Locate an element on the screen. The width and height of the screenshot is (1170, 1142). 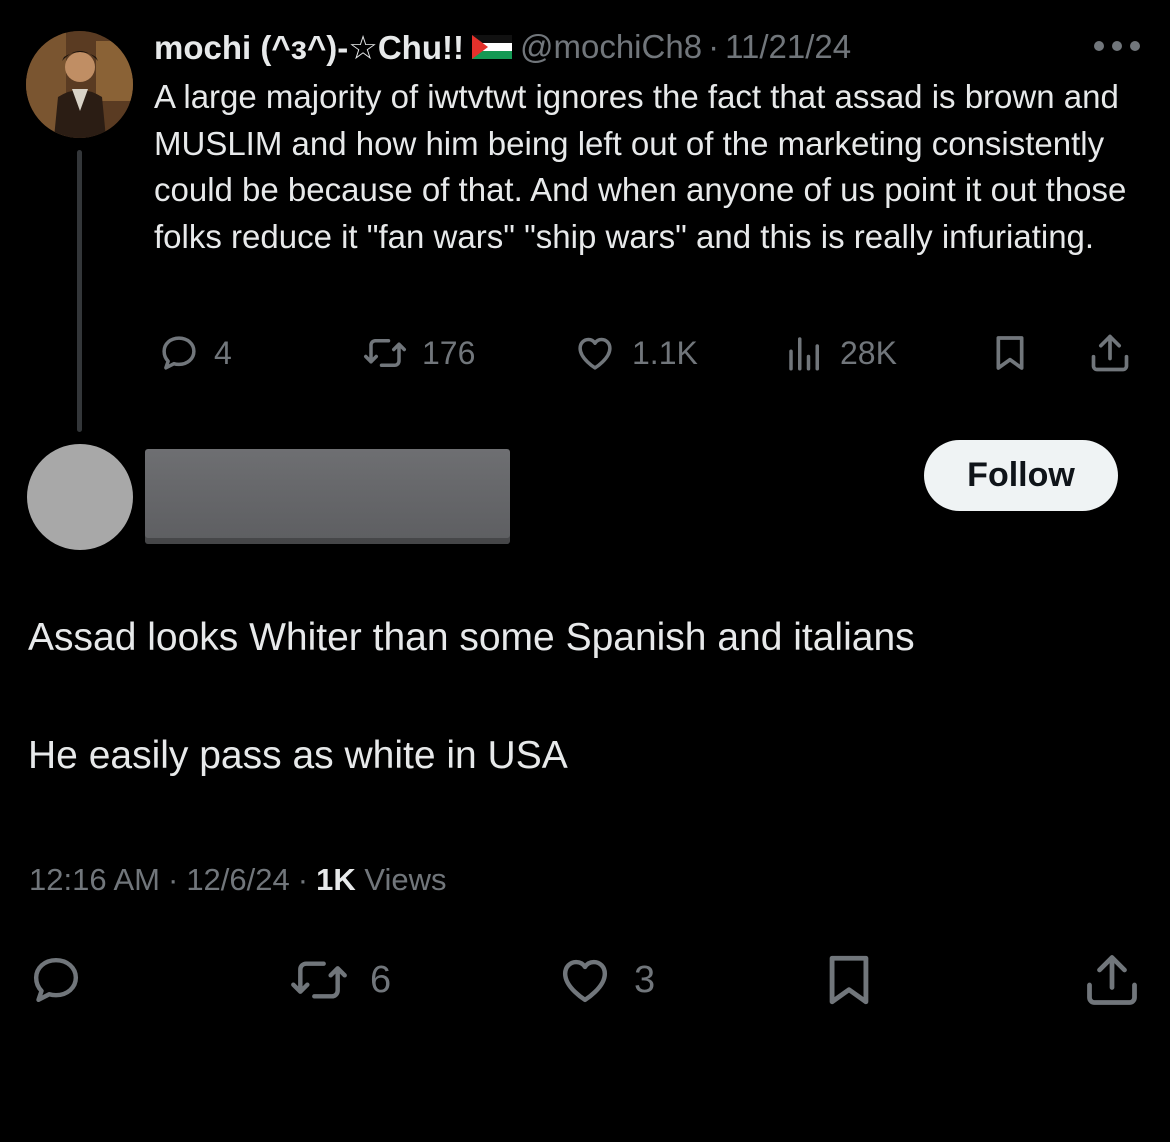
parent-reply-count: 4 is located at coordinates (223, 352).